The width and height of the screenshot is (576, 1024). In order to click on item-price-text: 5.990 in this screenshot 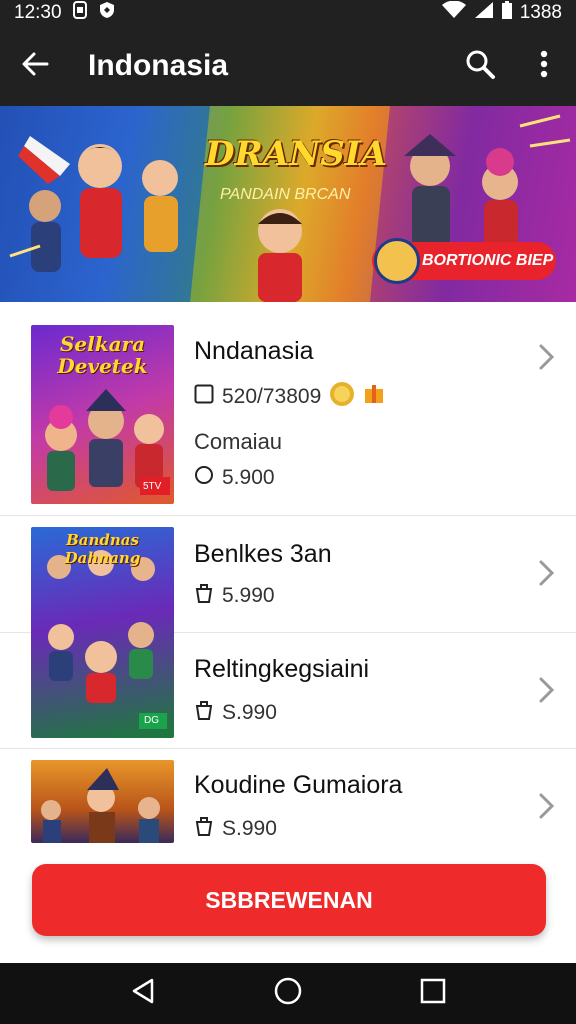, I will do `click(248, 595)`.